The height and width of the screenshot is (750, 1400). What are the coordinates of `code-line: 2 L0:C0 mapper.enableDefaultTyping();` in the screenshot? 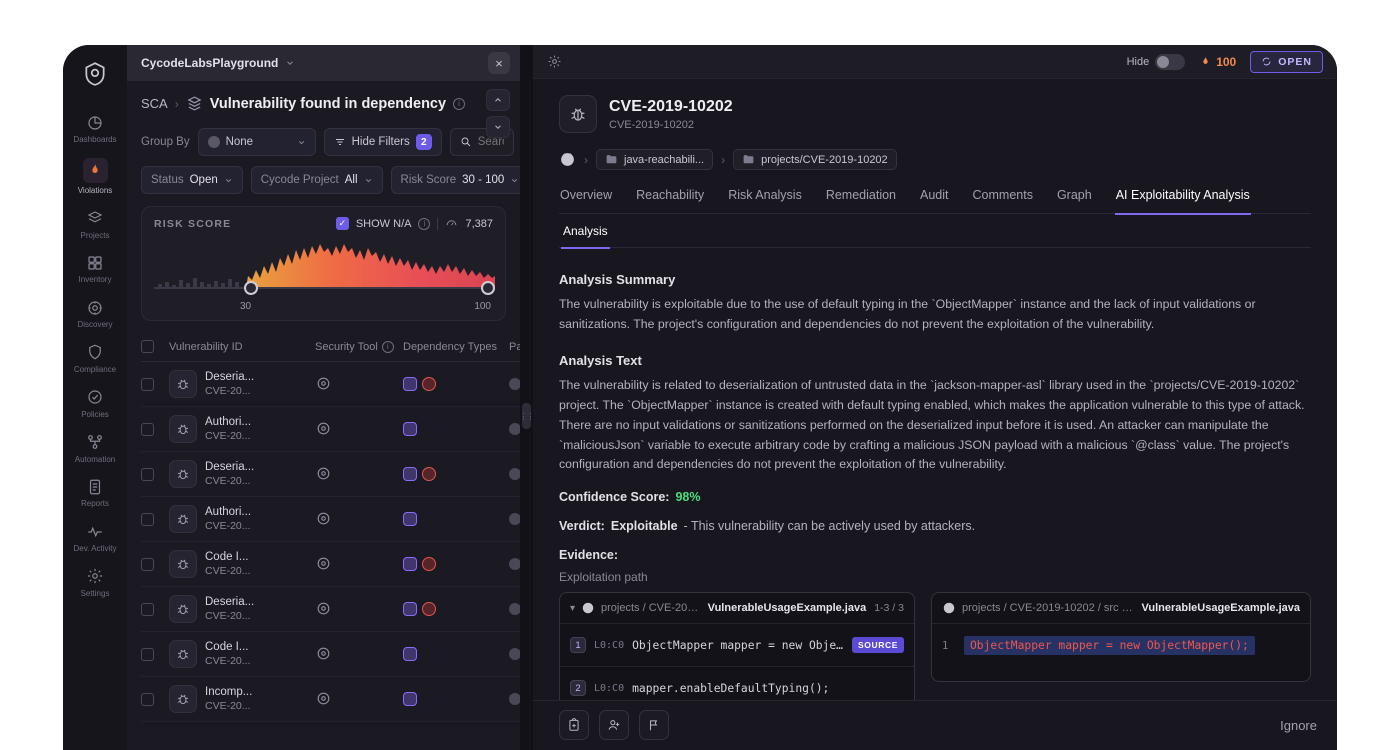 It's located at (737, 683).